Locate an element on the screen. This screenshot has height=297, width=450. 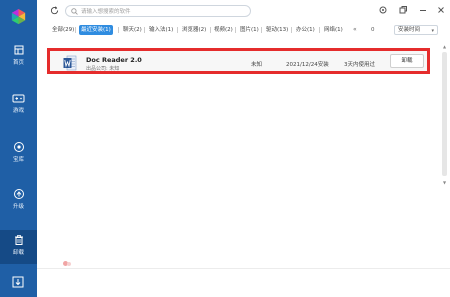
scroll-down-icon: ▼ is located at coordinates (444, 182).